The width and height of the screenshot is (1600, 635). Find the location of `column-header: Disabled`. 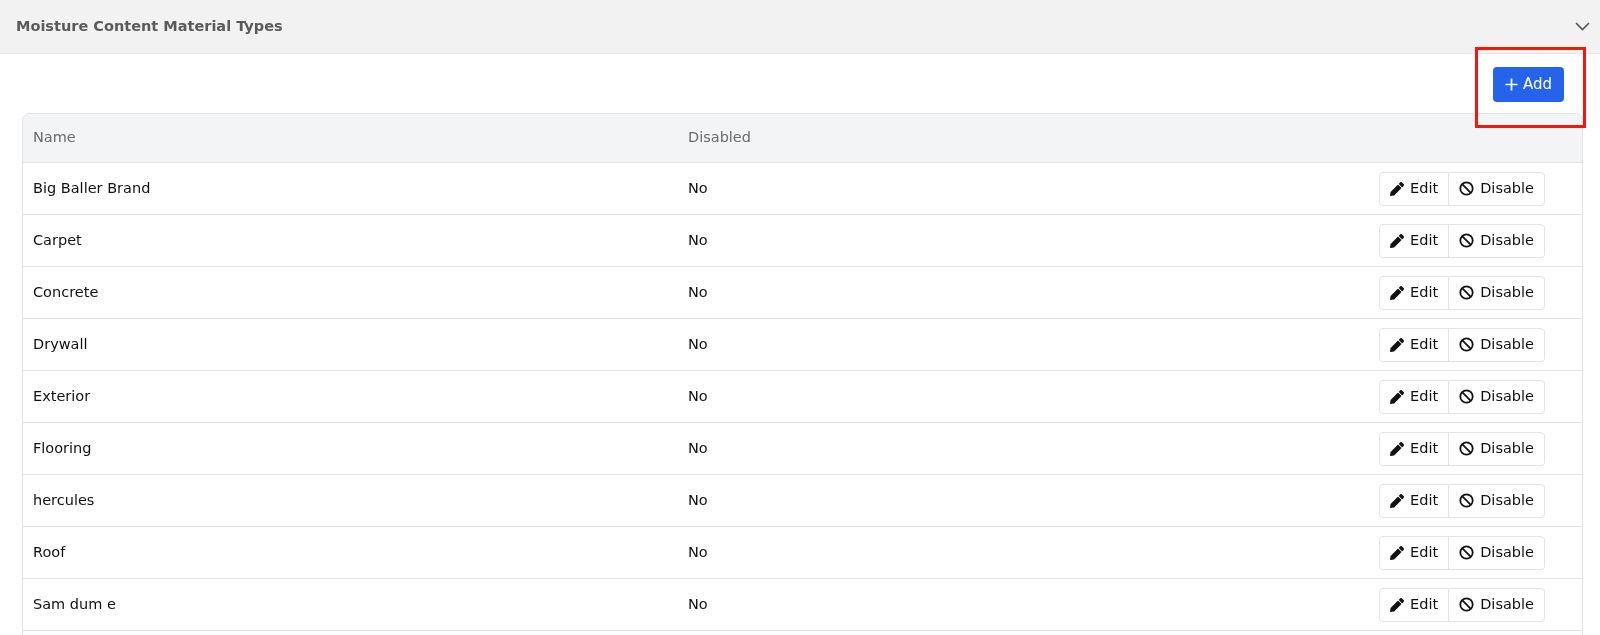

column-header: Disabled is located at coordinates (720, 138).